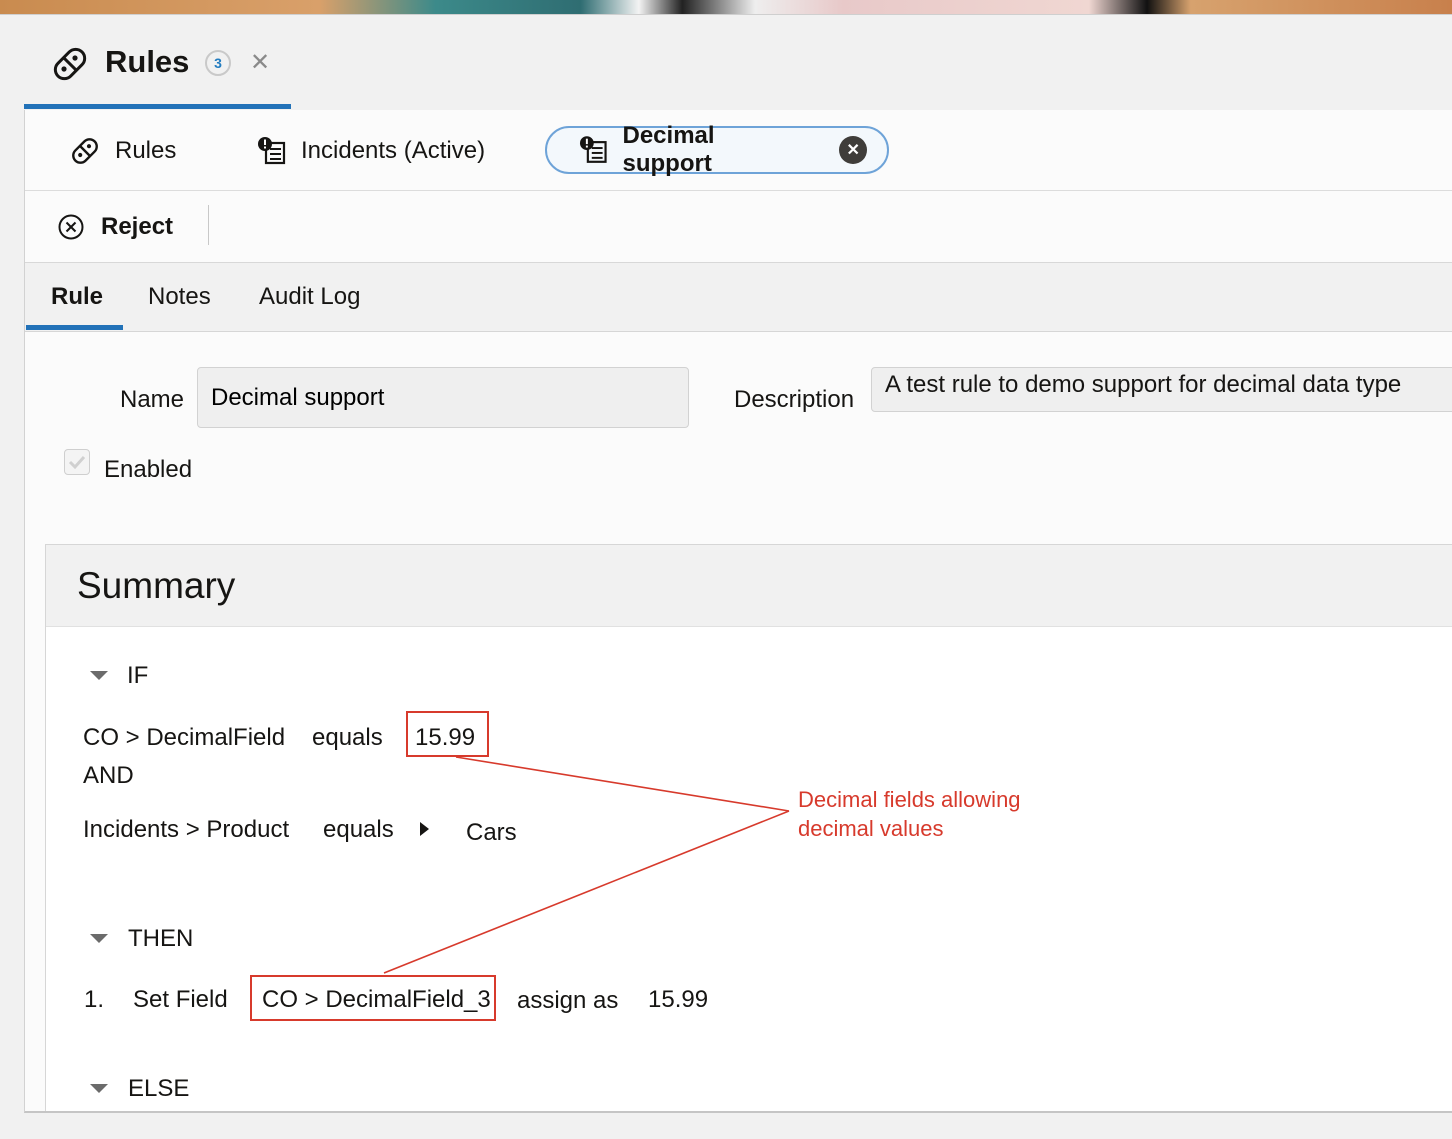 The width and height of the screenshot is (1452, 1139). What do you see at coordinates (347, 737) in the screenshot?
I see `cond1-operator: equals` at bounding box center [347, 737].